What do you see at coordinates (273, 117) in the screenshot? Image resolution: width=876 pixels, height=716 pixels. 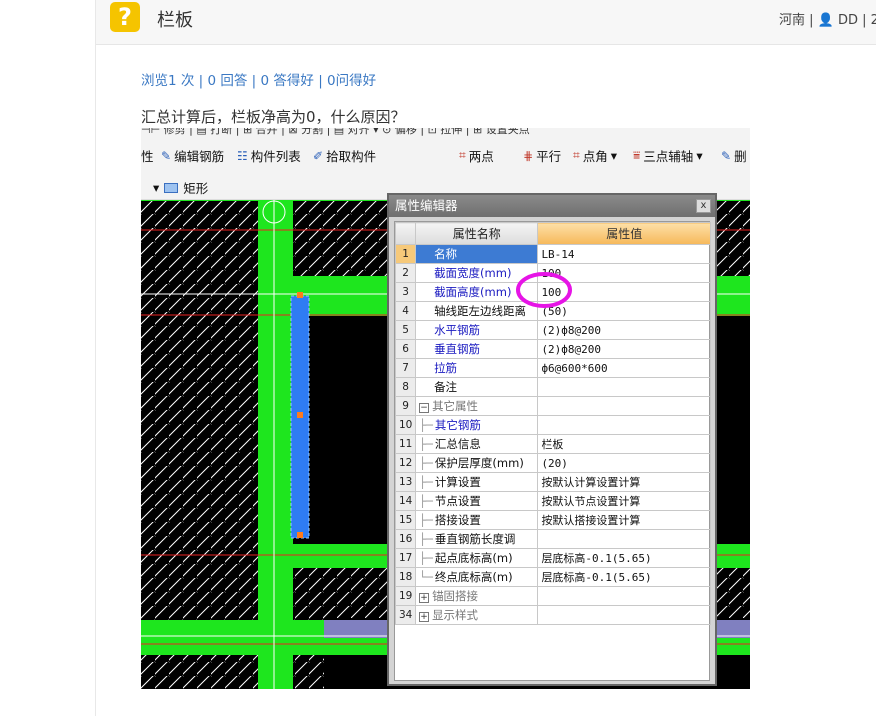 I see `question-text: 汇总计算后，栏板净高为0，什么原因？` at bounding box center [273, 117].